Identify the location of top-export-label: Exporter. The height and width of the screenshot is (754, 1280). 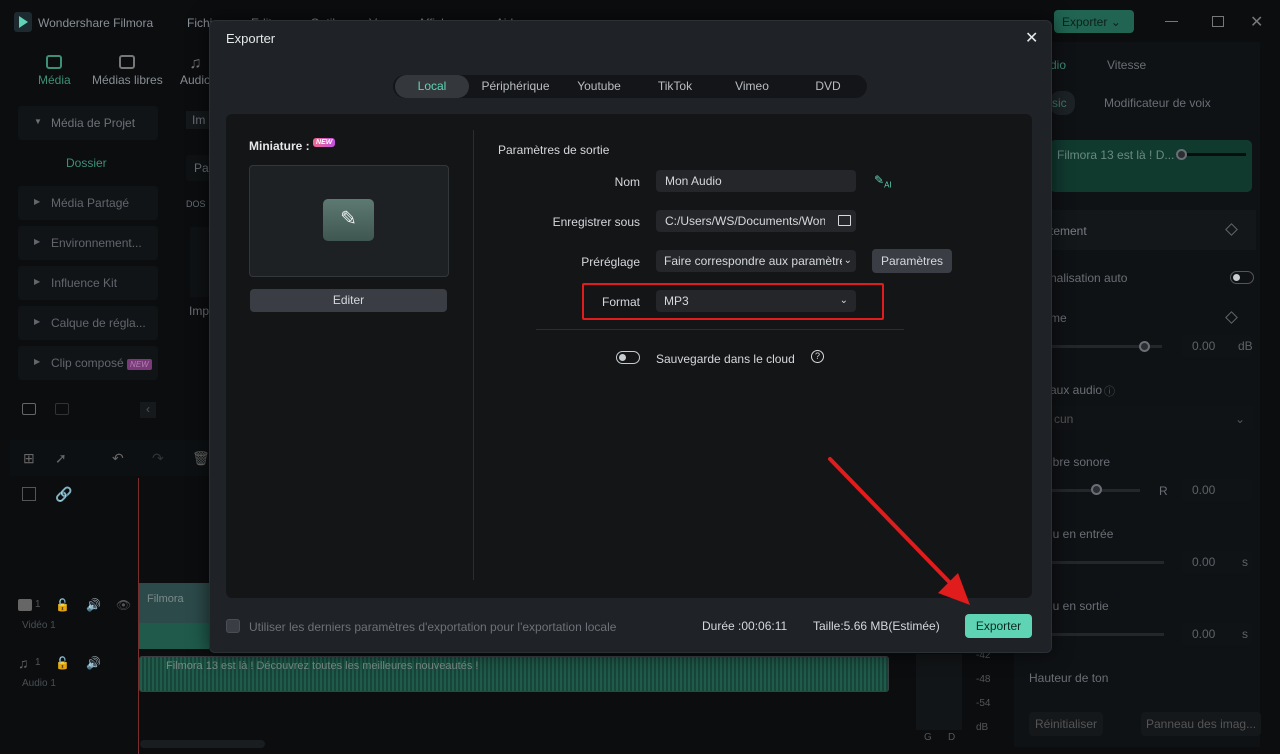
(1085, 22).